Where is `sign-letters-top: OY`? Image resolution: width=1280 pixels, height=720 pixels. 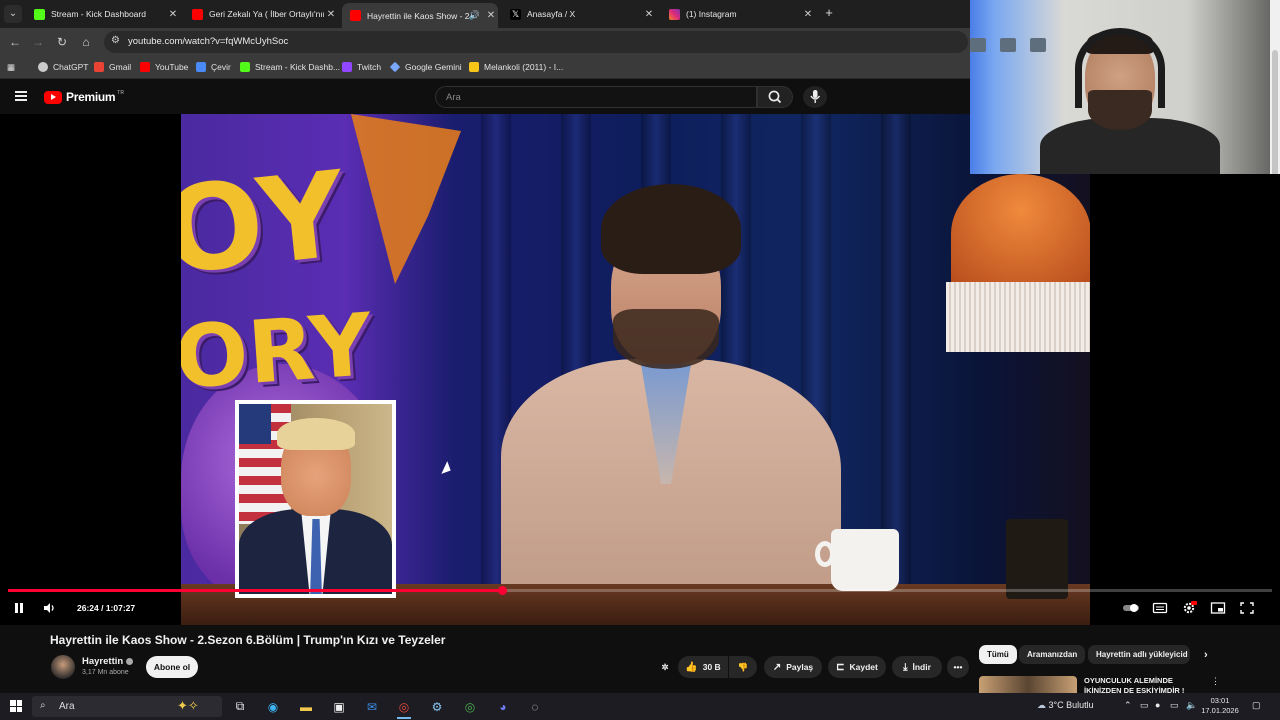 sign-letters-top: OY is located at coordinates (266, 223).